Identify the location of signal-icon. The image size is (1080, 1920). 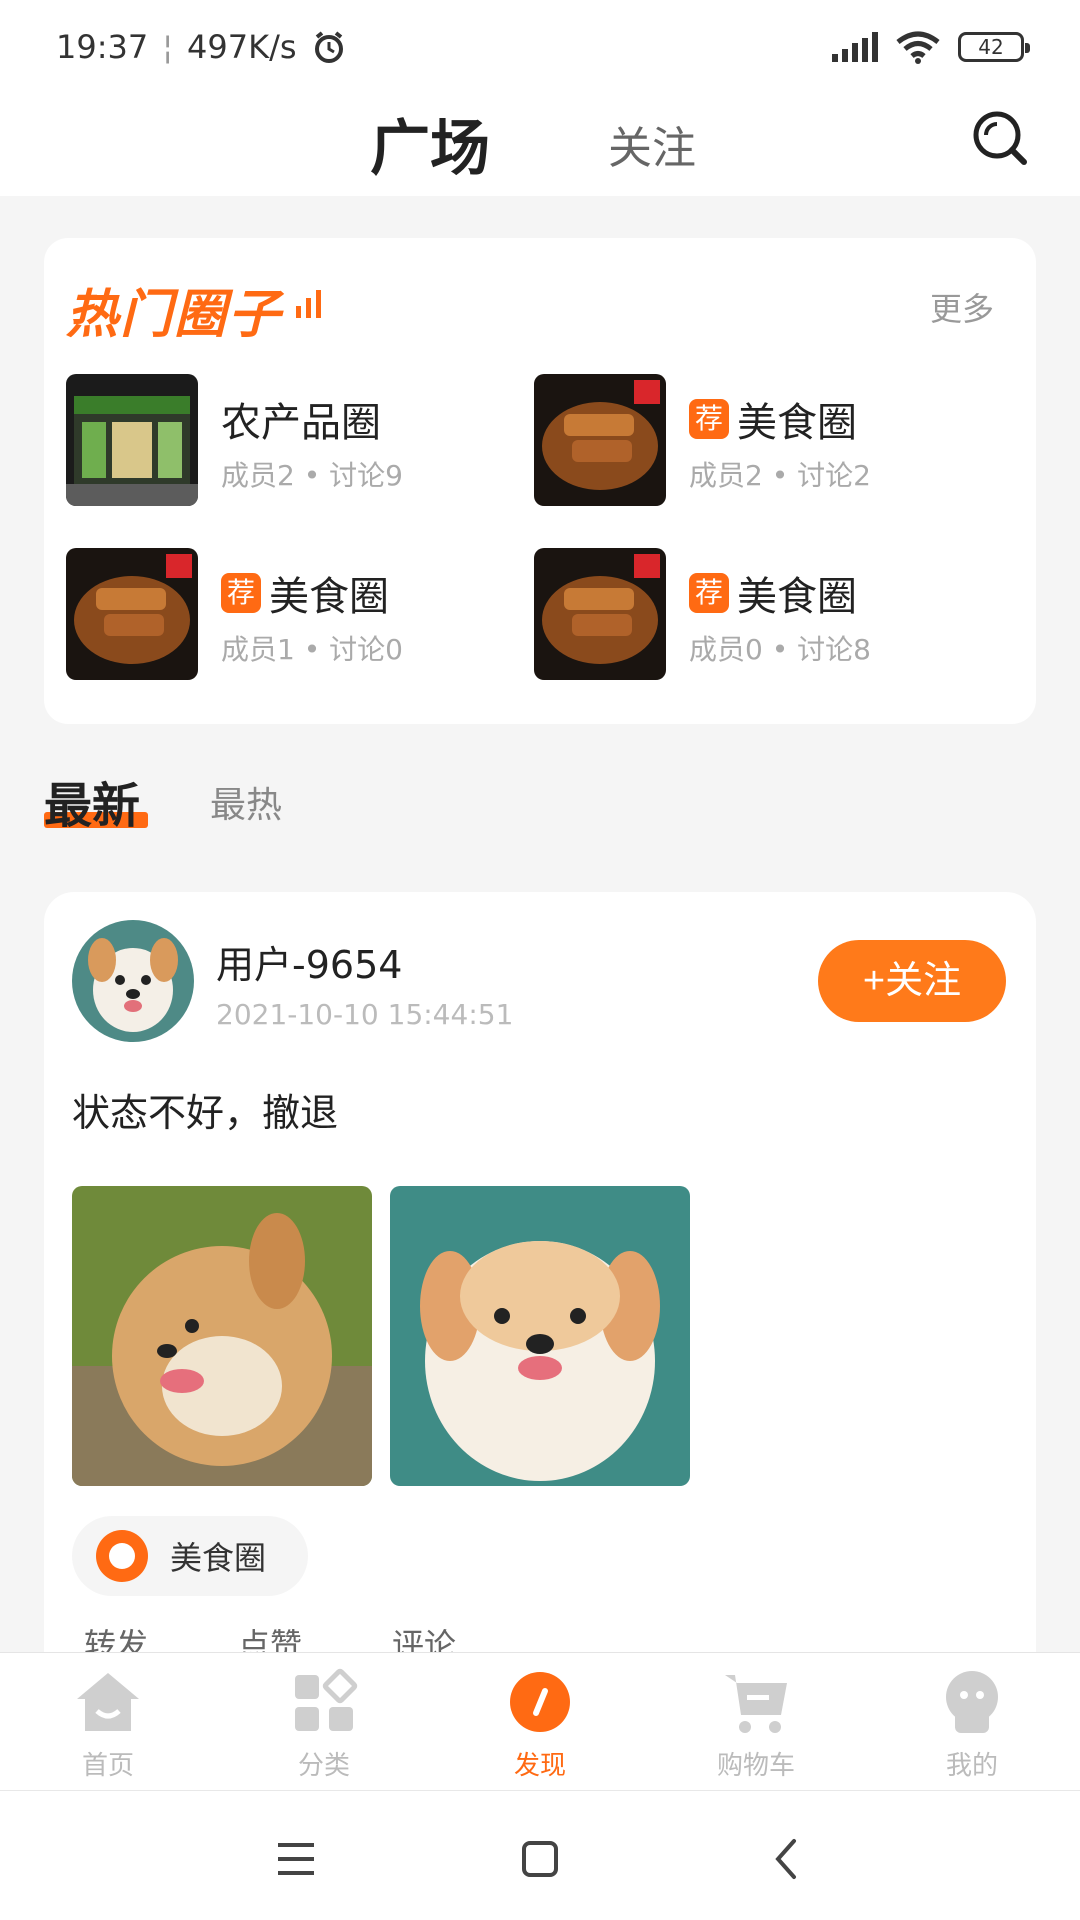
(855, 47).